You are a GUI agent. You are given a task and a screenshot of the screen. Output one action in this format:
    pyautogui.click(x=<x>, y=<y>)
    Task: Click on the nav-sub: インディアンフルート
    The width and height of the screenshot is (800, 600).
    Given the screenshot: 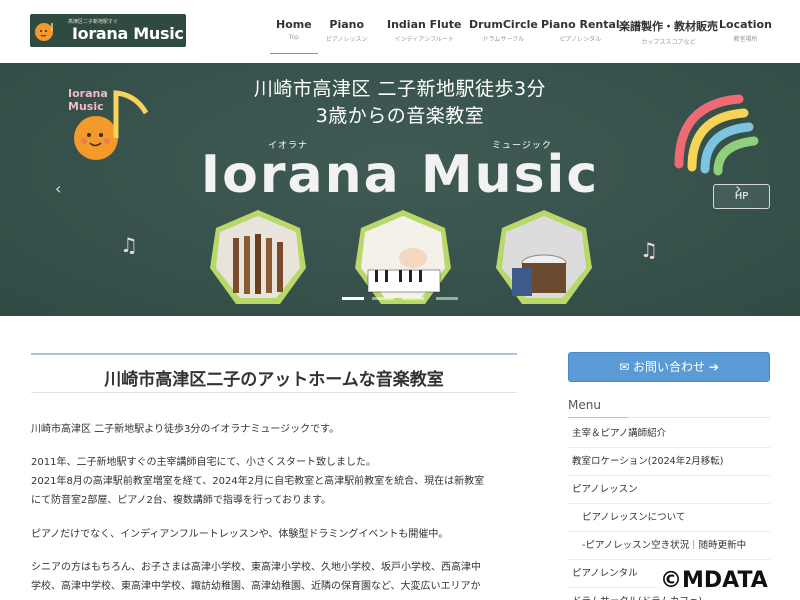 What is the action you would take?
    pyautogui.click(x=424, y=39)
    